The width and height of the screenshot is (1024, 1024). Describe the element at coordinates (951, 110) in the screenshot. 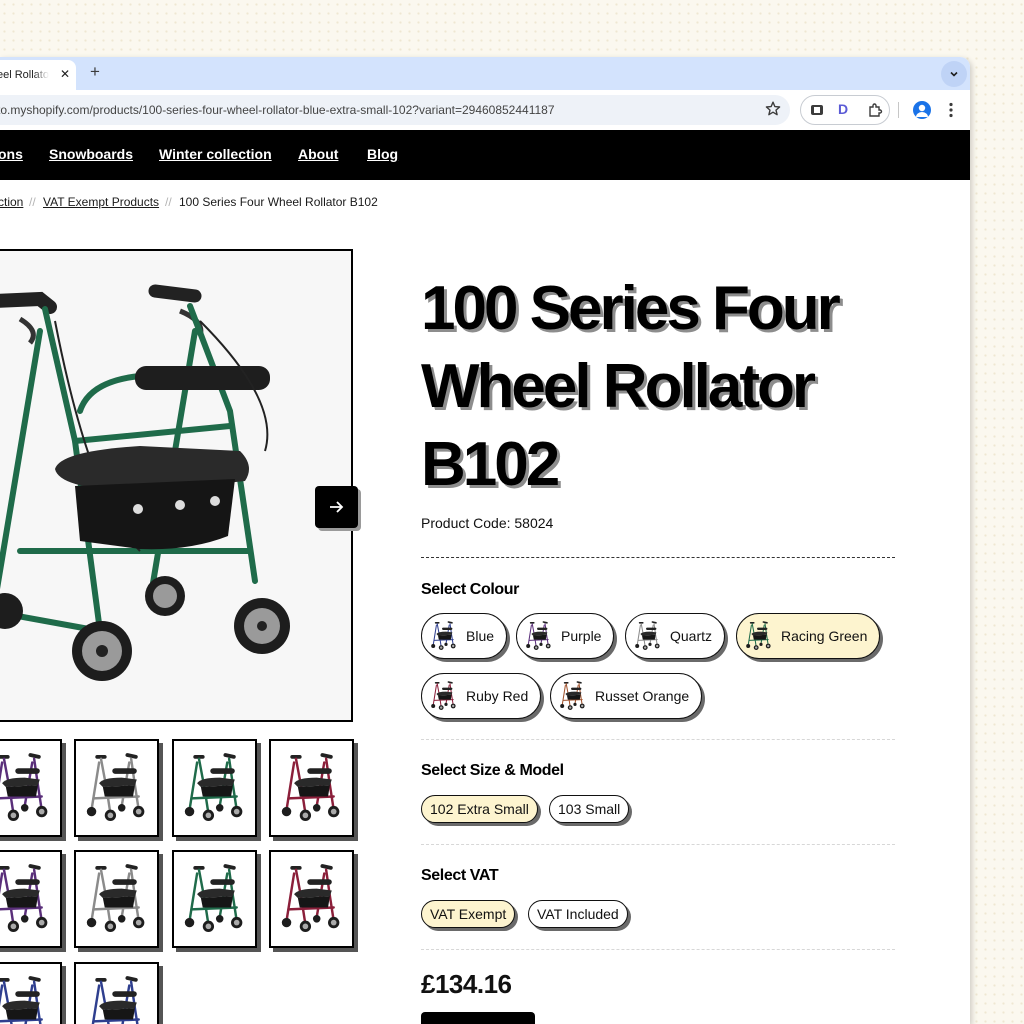

I see `more-menu-icon` at that location.